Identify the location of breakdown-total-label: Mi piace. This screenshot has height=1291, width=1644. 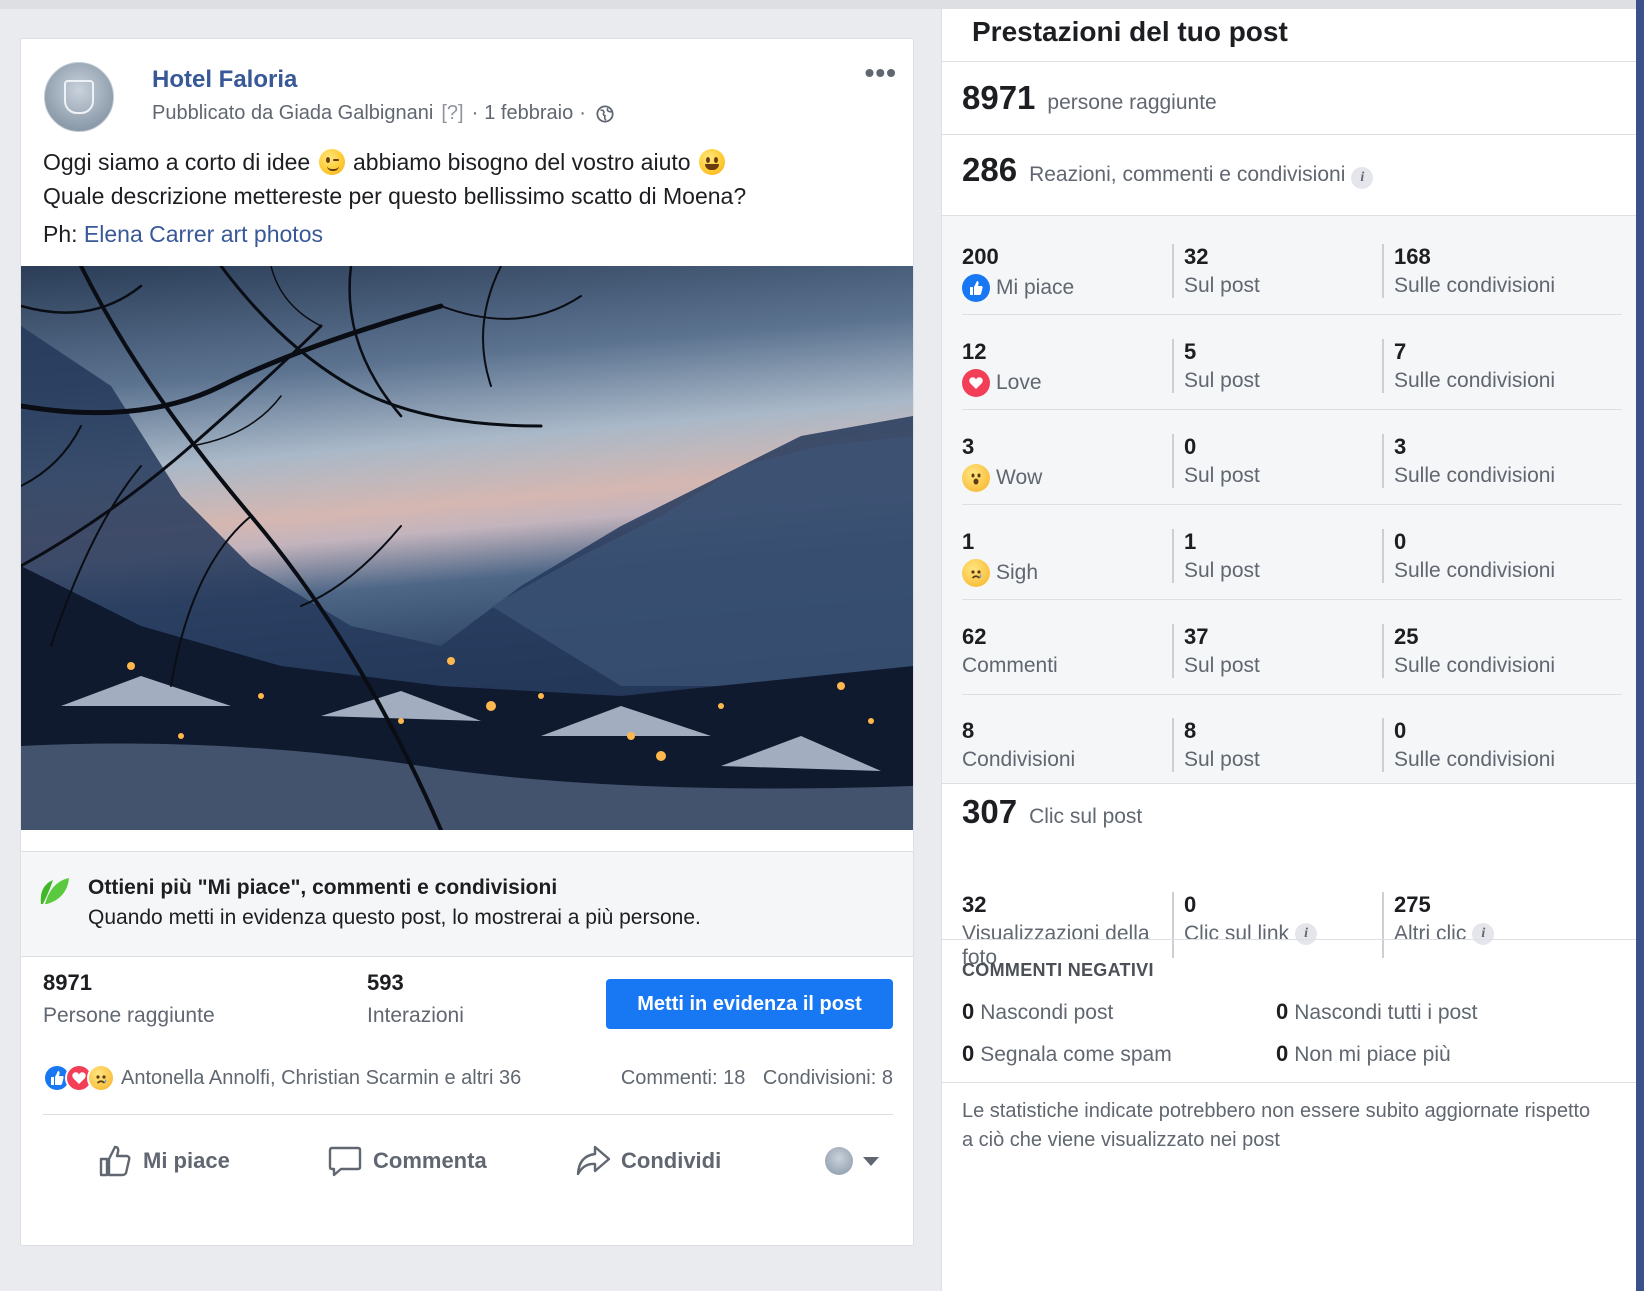
(1018, 288).